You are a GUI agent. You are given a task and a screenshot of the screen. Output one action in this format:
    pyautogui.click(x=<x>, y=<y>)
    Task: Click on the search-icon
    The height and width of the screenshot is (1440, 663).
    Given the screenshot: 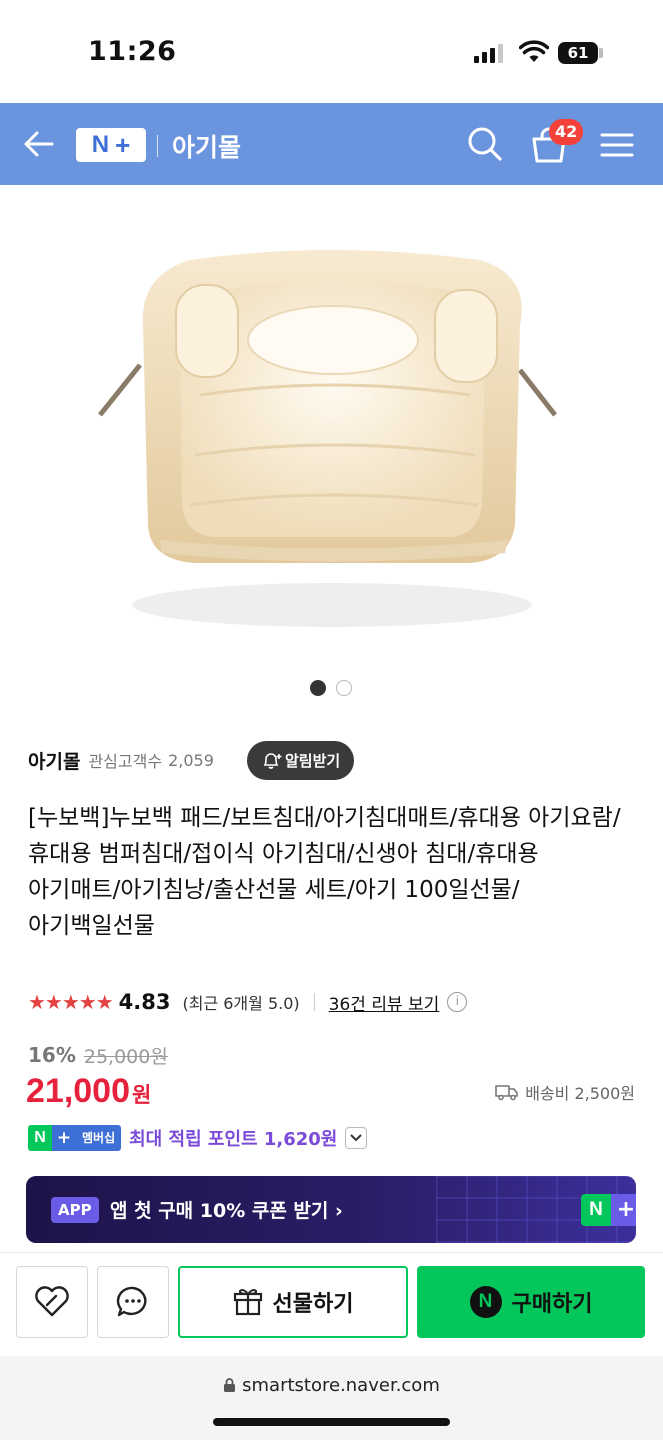 What is the action you would take?
    pyautogui.click(x=485, y=144)
    